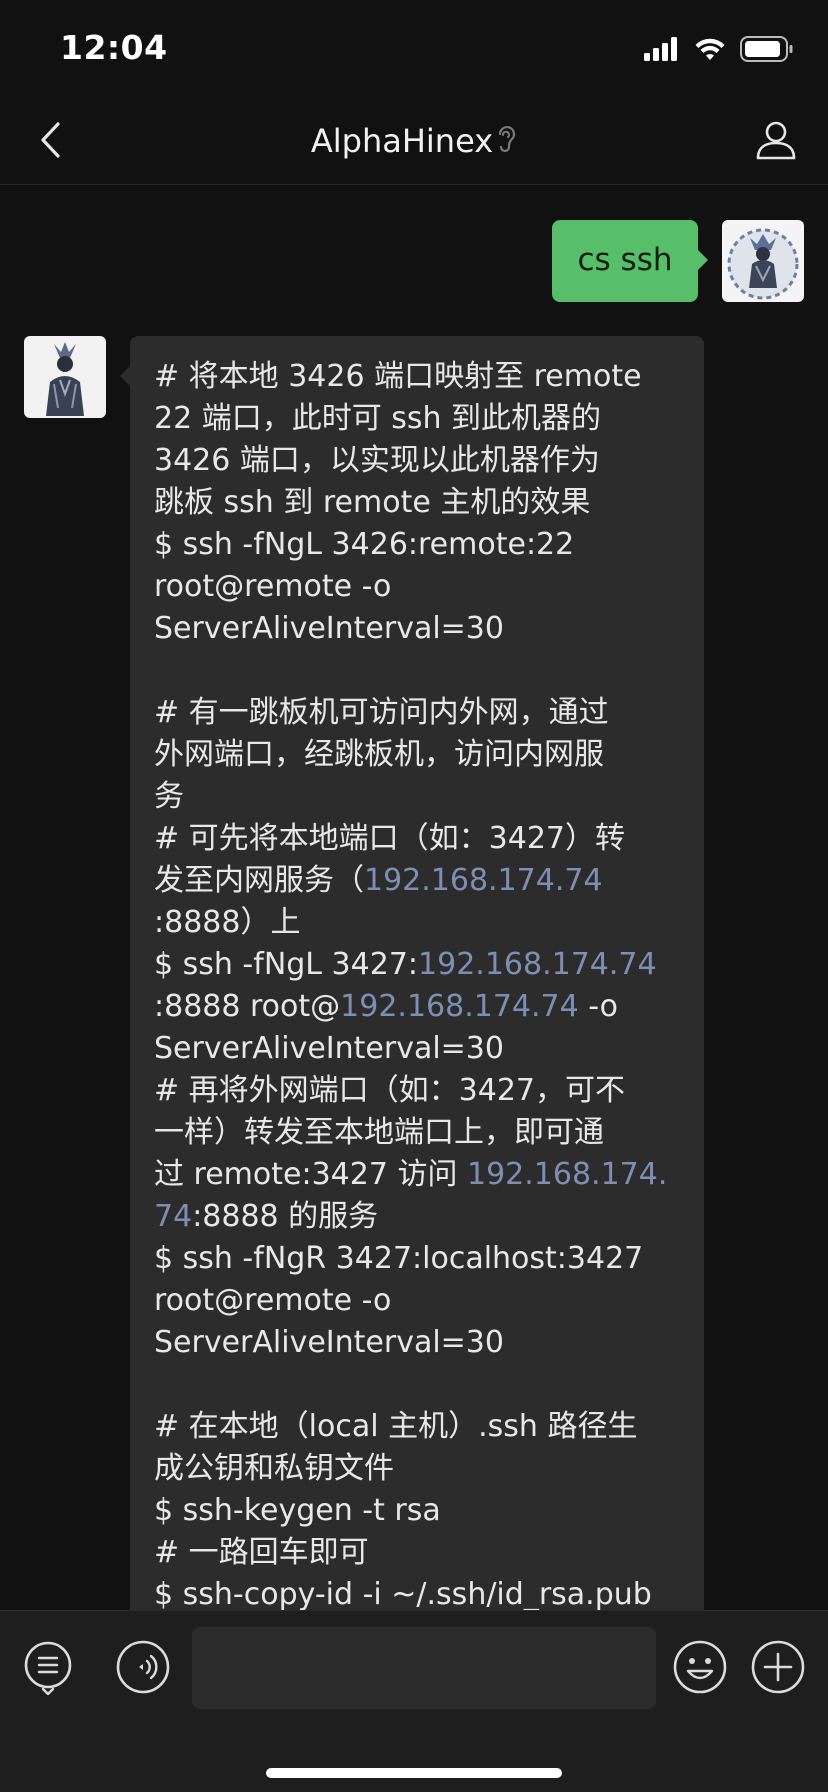 The width and height of the screenshot is (828, 1792). What do you see at coordinates (399, 1258) in the screenshot?
I see `message-line: $ ssh -fNgR 3427:localhost:3427` at bounding box center [399, 1258].